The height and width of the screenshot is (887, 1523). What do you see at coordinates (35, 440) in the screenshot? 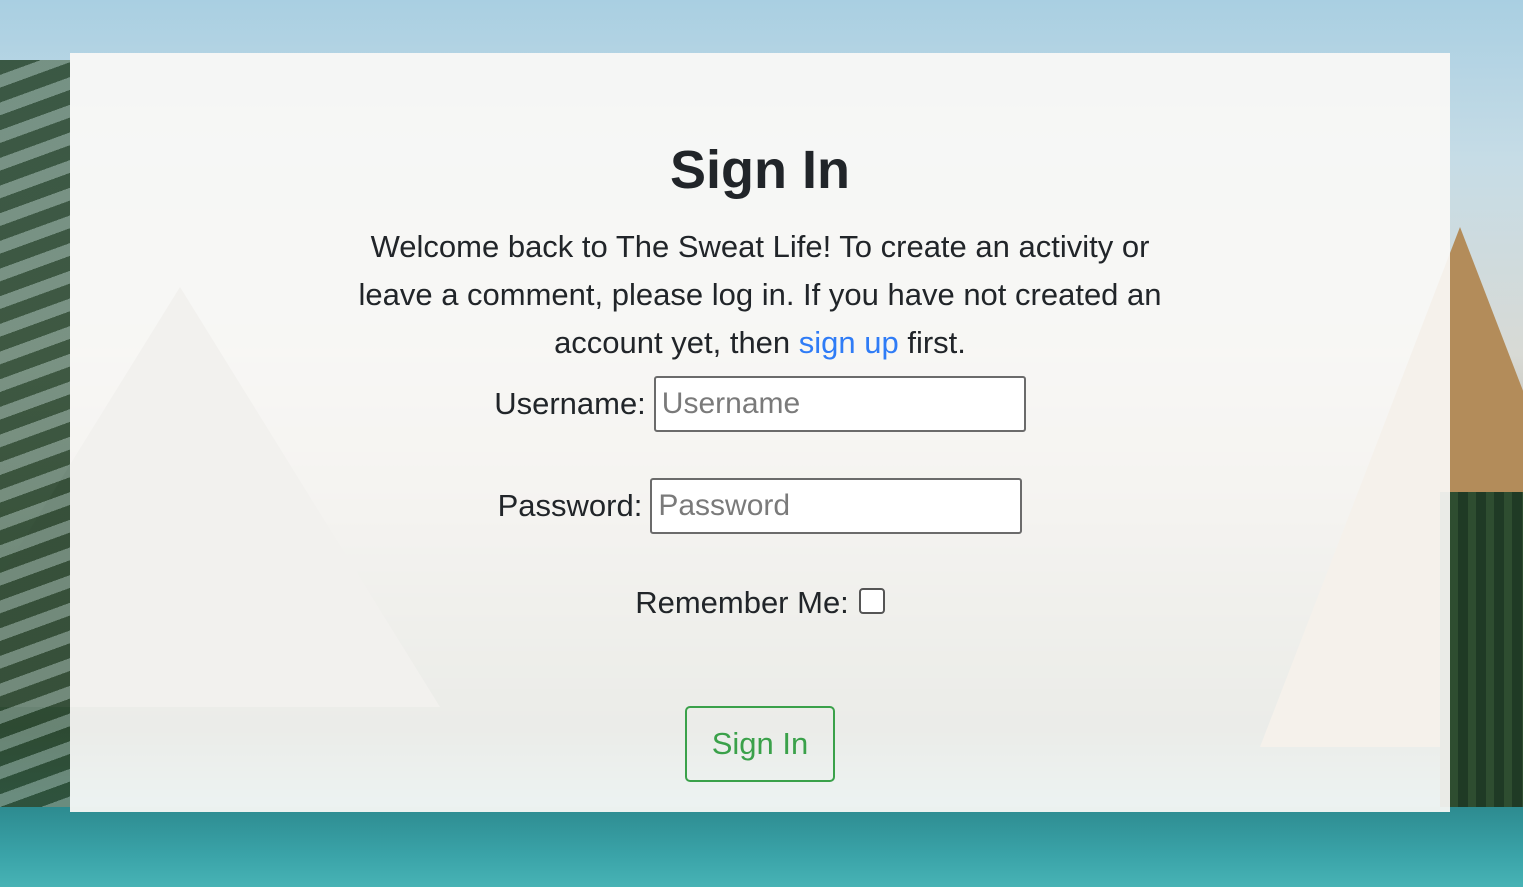
I see `tree-branches-left` at bounding box center [35, 440].